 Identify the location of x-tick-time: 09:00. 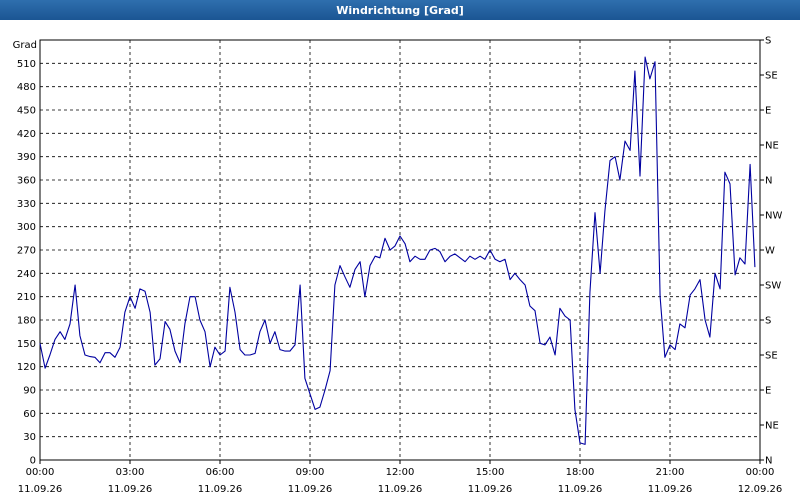
(310, 472).